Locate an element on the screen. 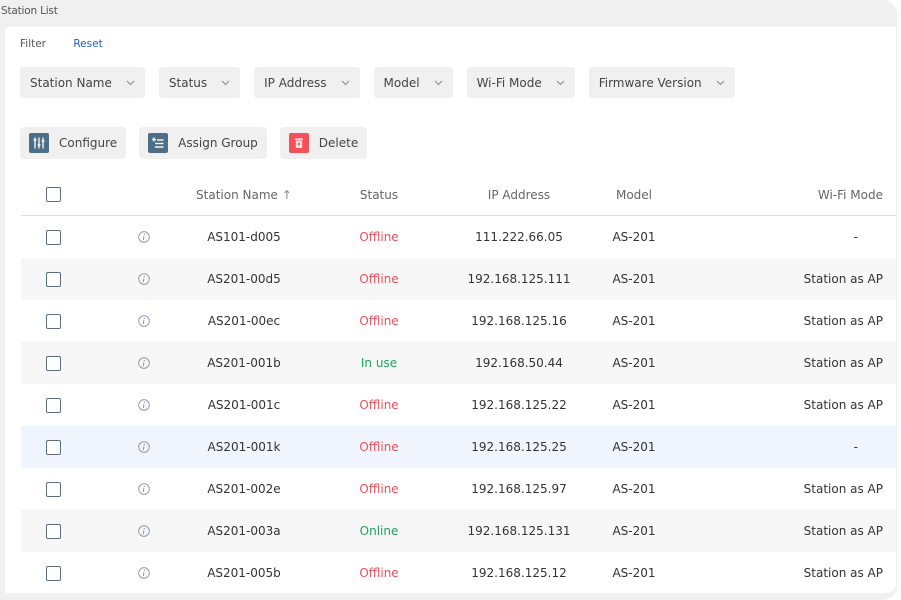 This screenshot has width=901, height=600. assign-group-button: Assign Group is located at coordinates (203, 143).